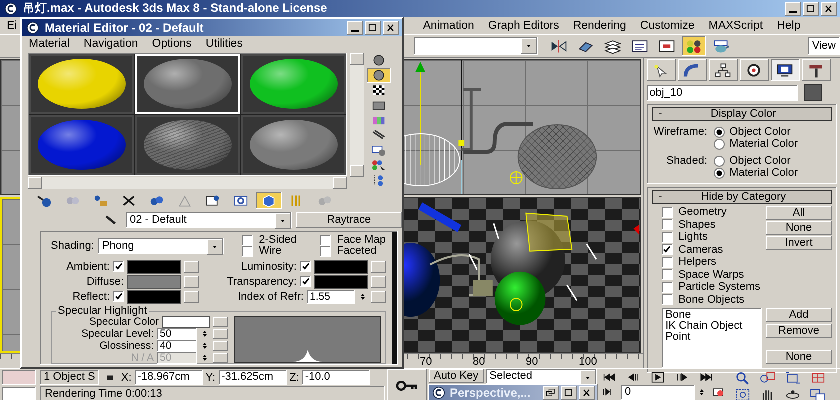  I want to click on material-type-button: Raytrace, so click(349, 220).